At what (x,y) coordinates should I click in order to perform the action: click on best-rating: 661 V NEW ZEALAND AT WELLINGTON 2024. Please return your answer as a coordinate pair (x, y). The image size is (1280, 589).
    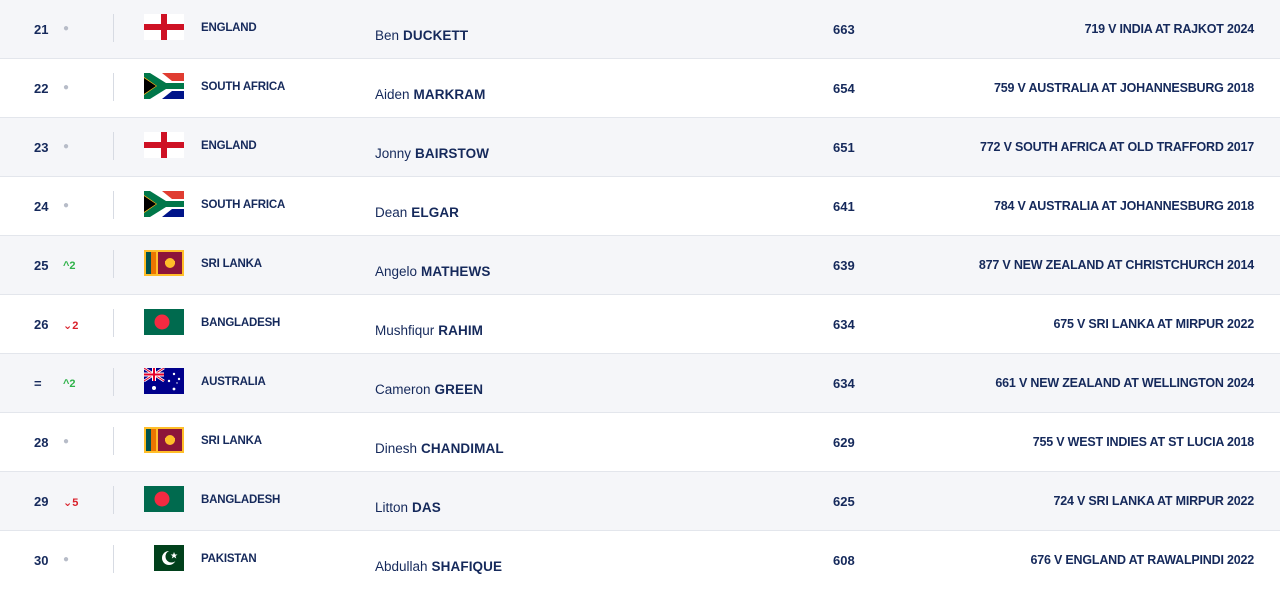
    Looking at the image, I should click on (1124, 383).